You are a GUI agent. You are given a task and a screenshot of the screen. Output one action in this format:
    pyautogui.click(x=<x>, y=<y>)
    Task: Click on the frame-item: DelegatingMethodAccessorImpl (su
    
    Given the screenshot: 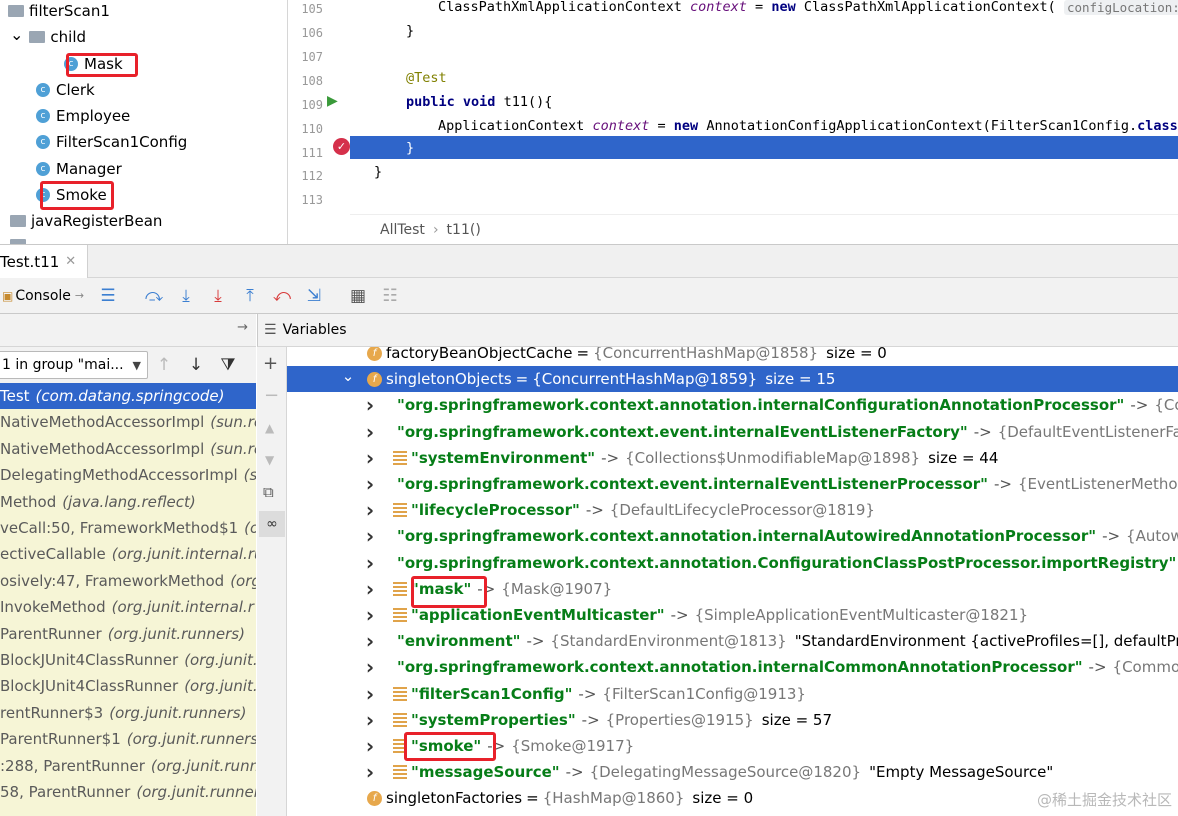 What is the action you would take?
    pyautogui.click(x=128, y=475)
    